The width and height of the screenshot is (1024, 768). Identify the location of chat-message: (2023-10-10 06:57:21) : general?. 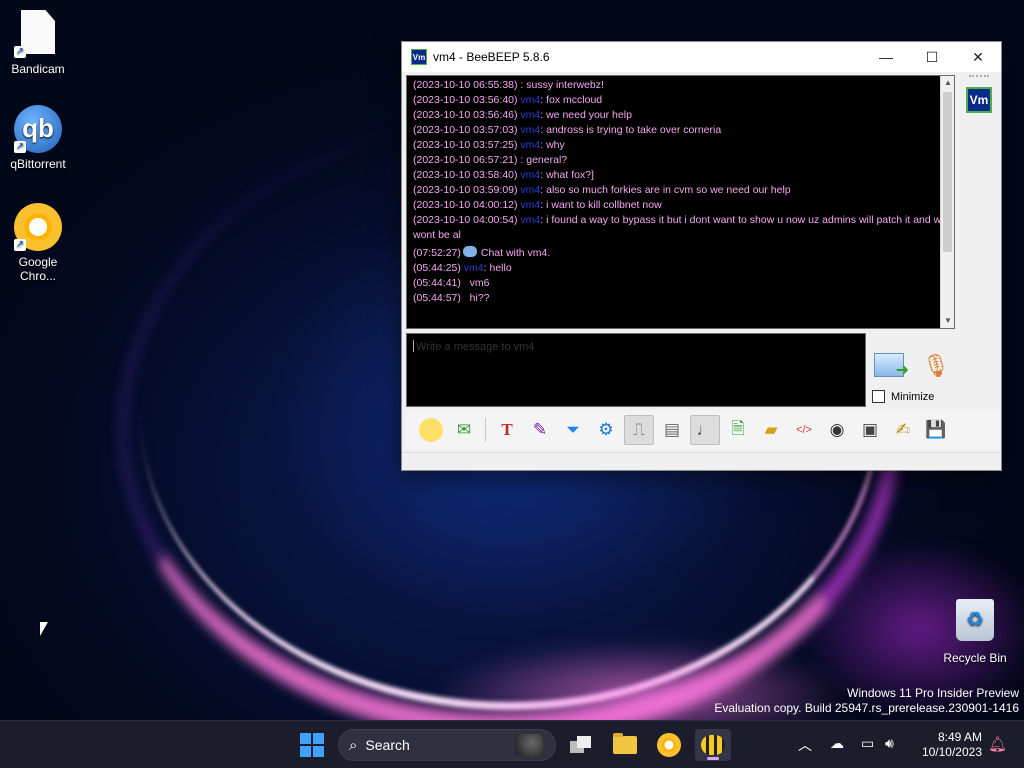
(490, 160).